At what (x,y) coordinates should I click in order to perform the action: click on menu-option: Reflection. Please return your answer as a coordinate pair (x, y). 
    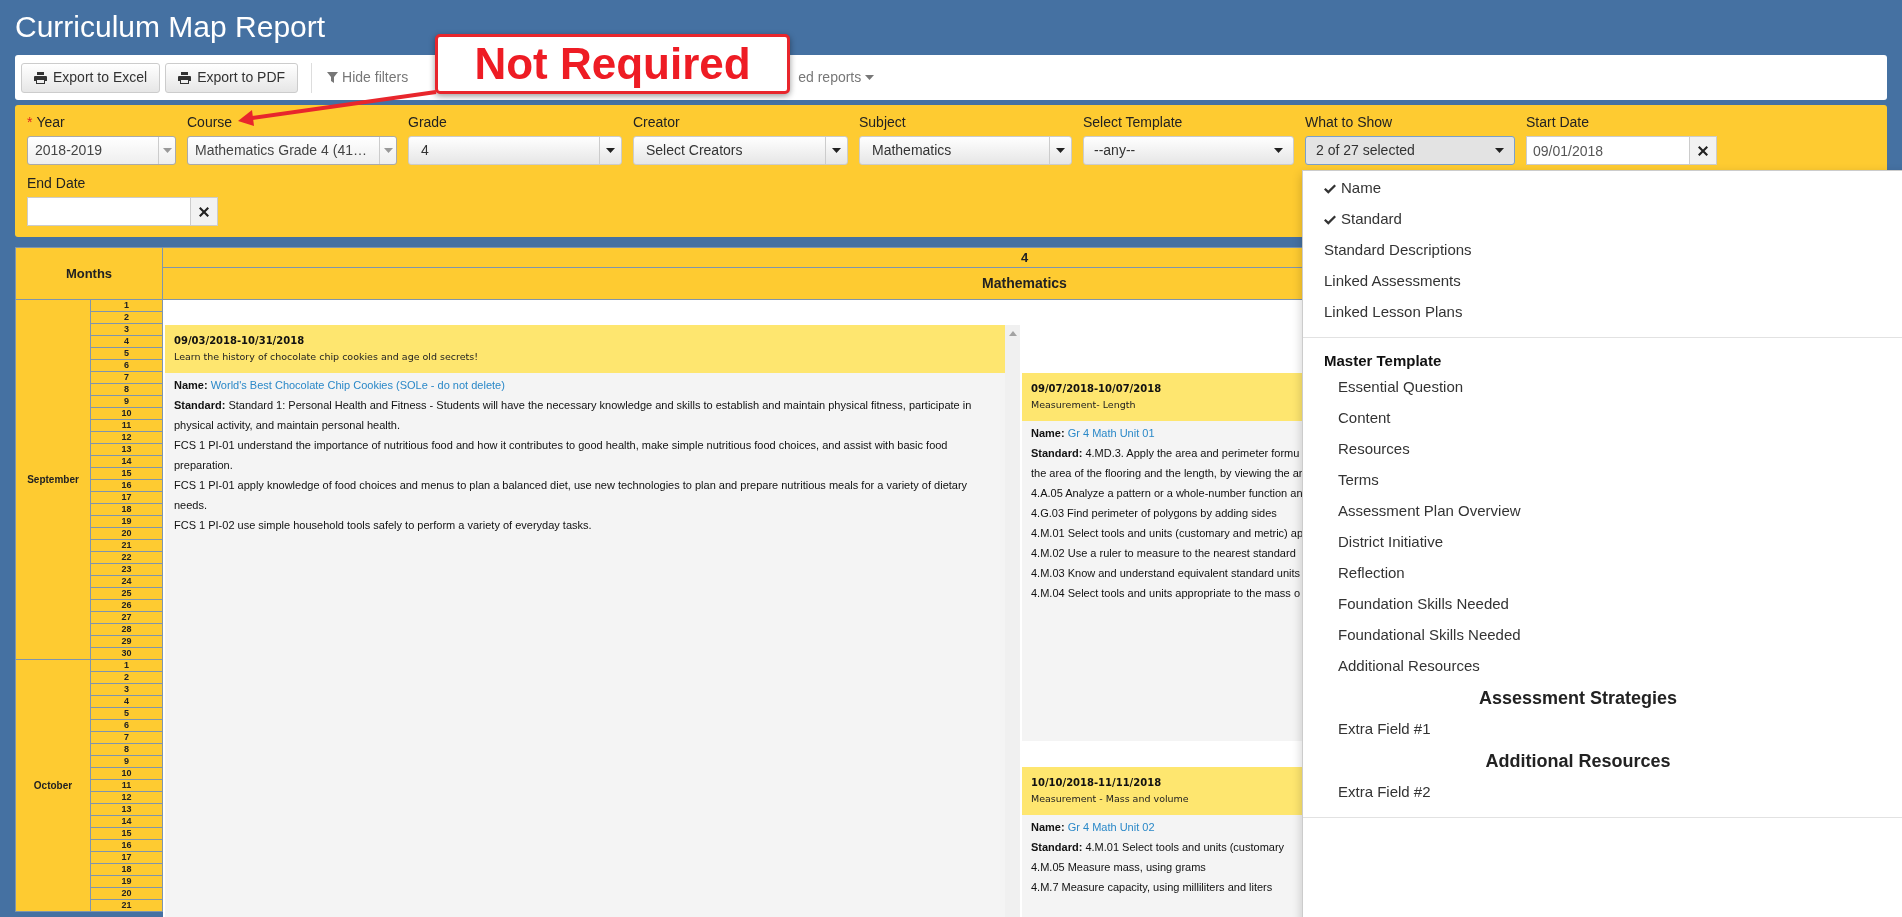
    Looking at the image, I should click on (1354, 573).